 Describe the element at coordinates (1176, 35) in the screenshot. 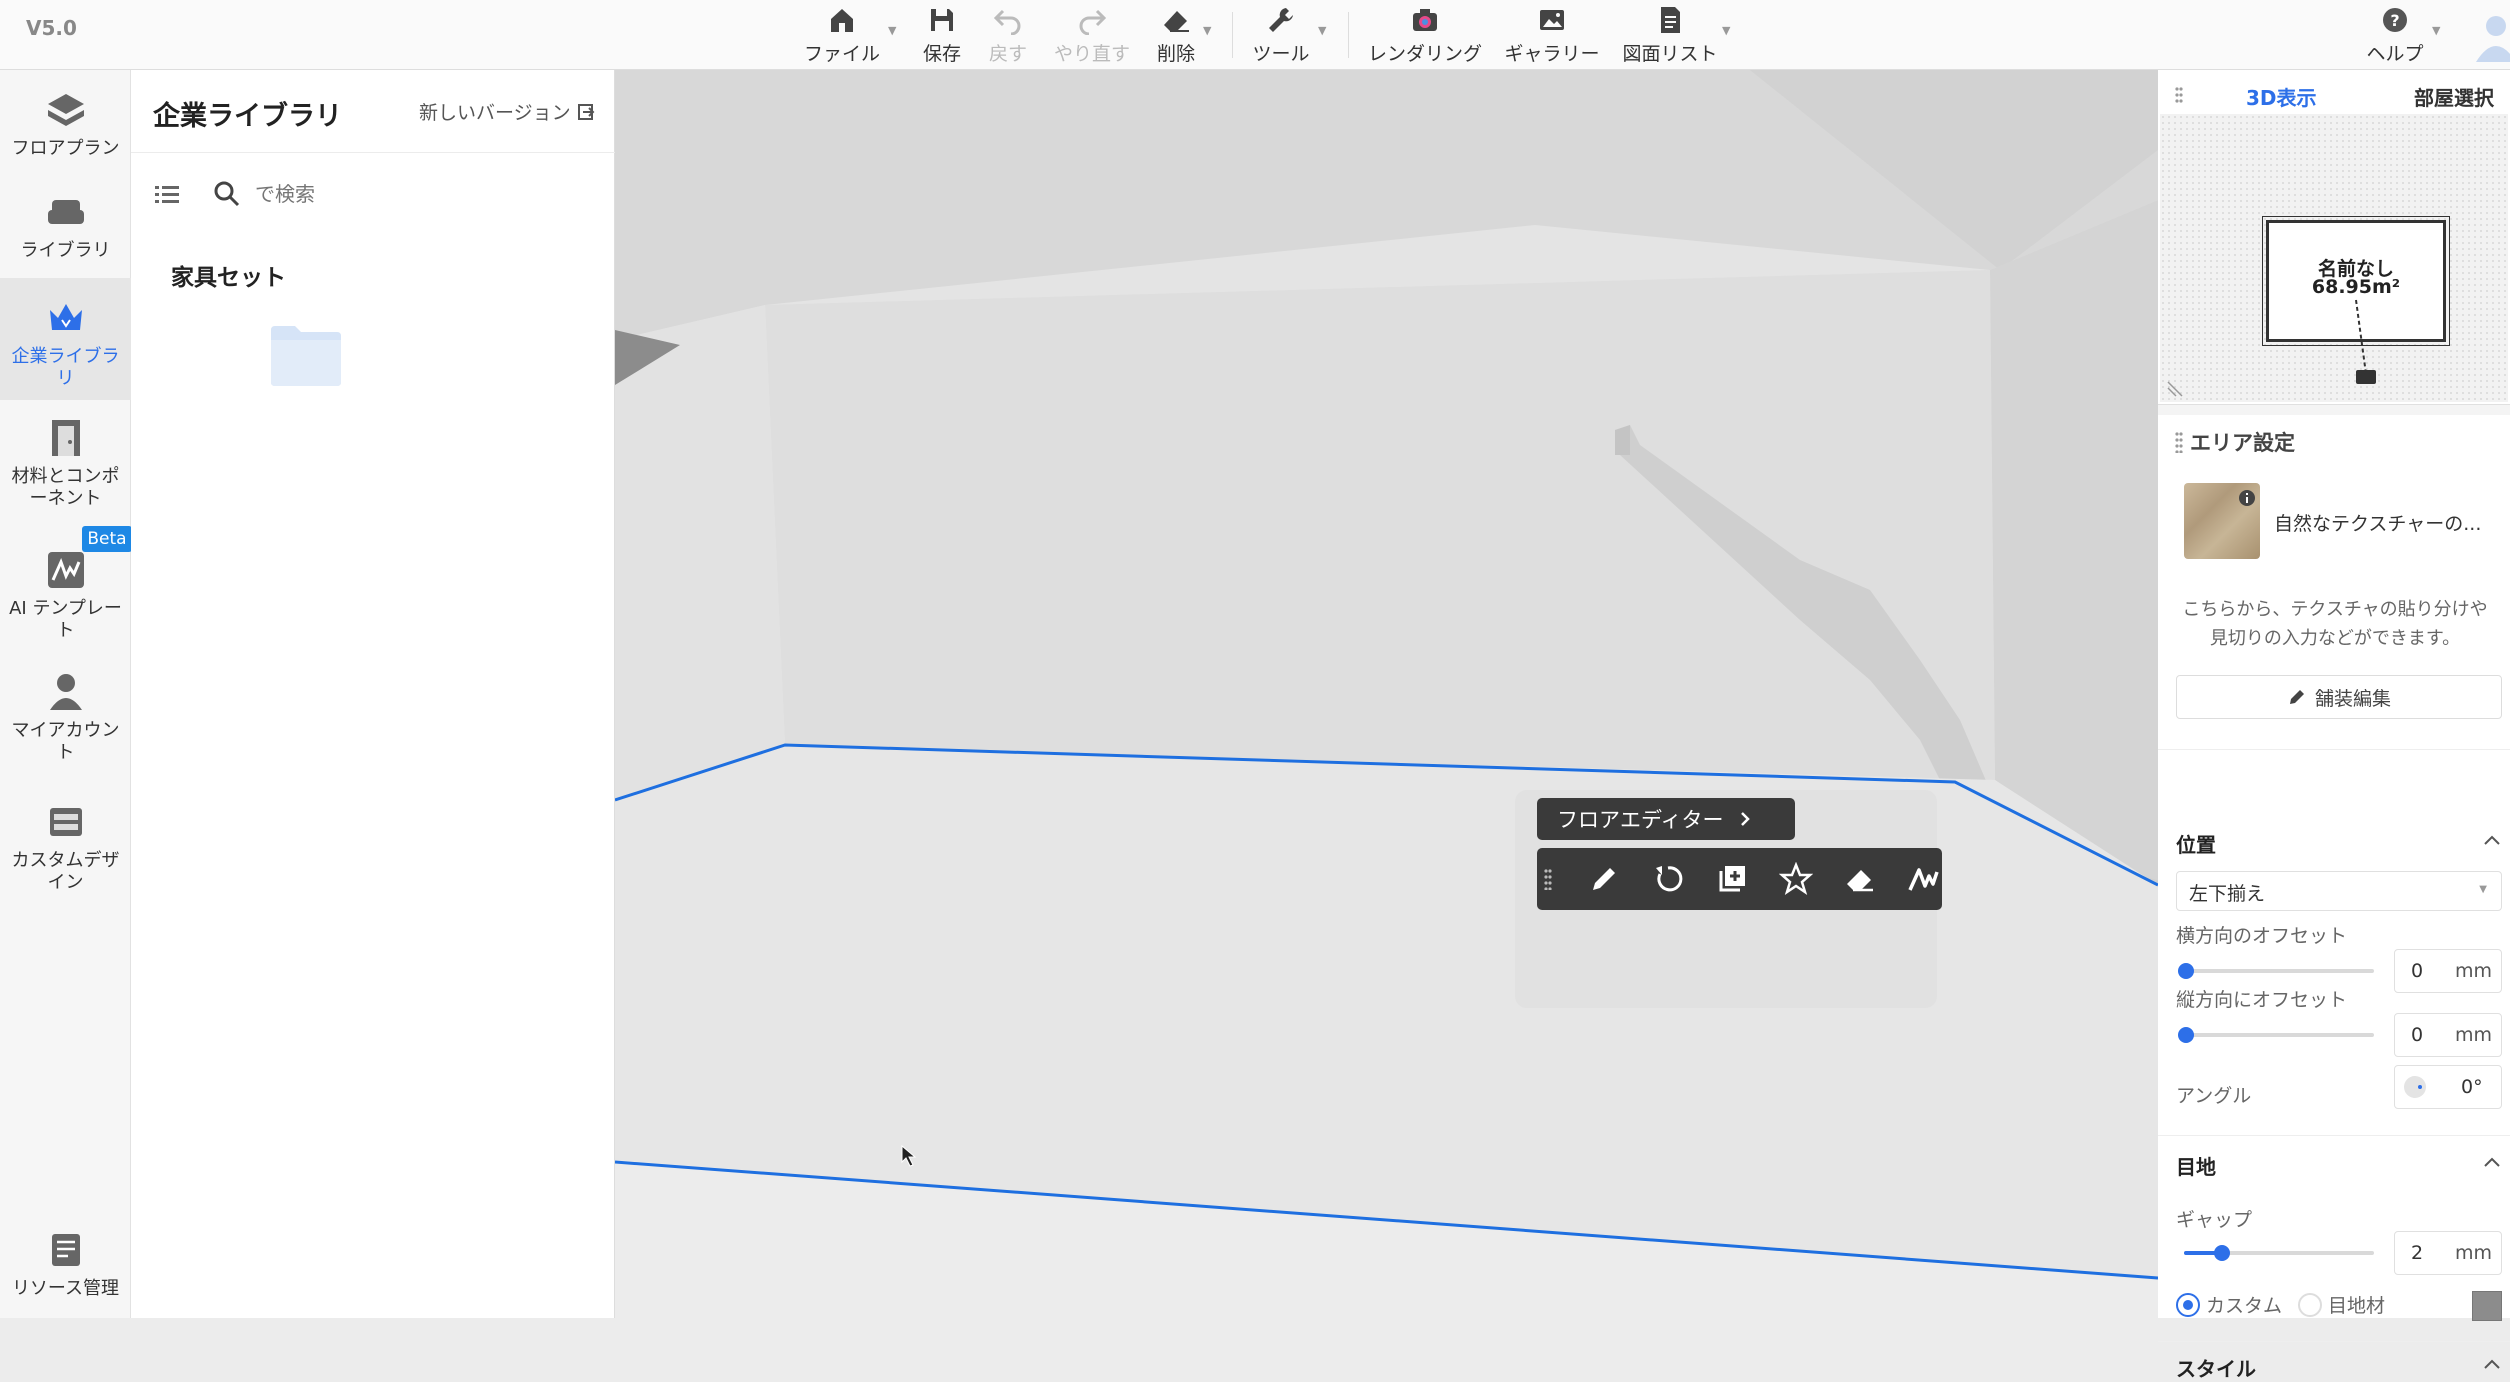

I see `delete-button: 削除` at that location.